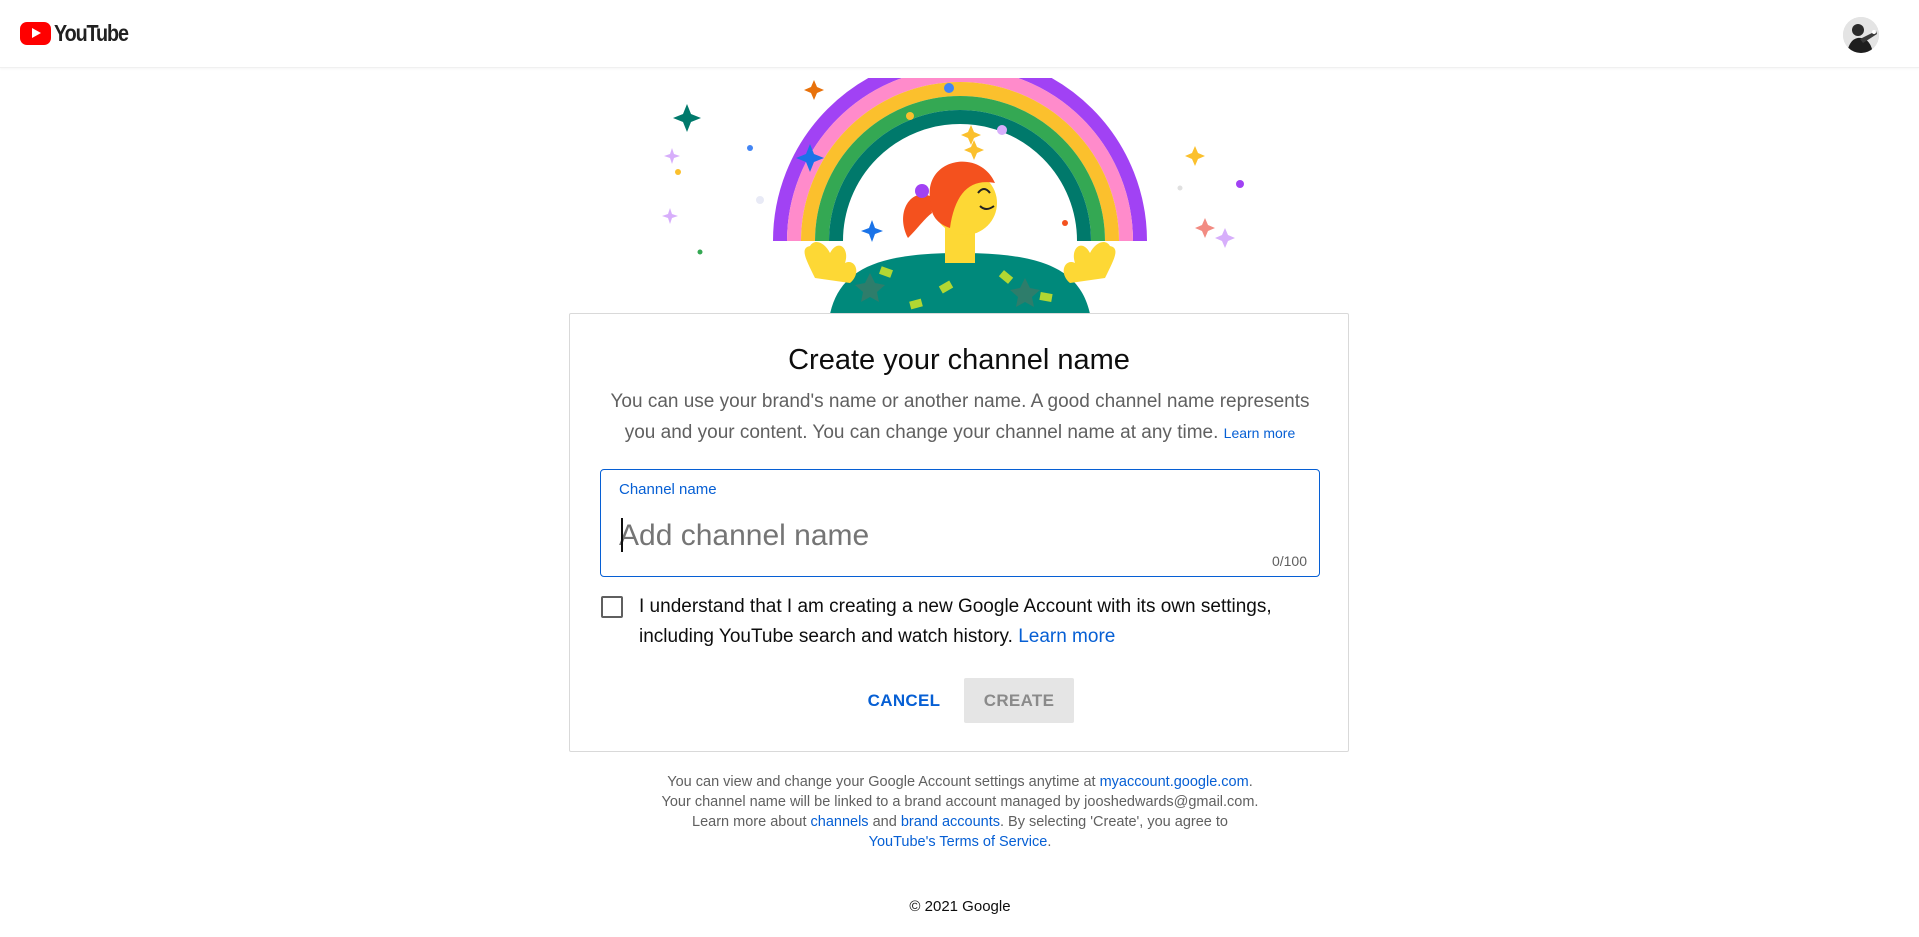 The width and height of the screenshot is (1919, 937). I want to click on dialog-title: Create your channel name, so click(959, 360).